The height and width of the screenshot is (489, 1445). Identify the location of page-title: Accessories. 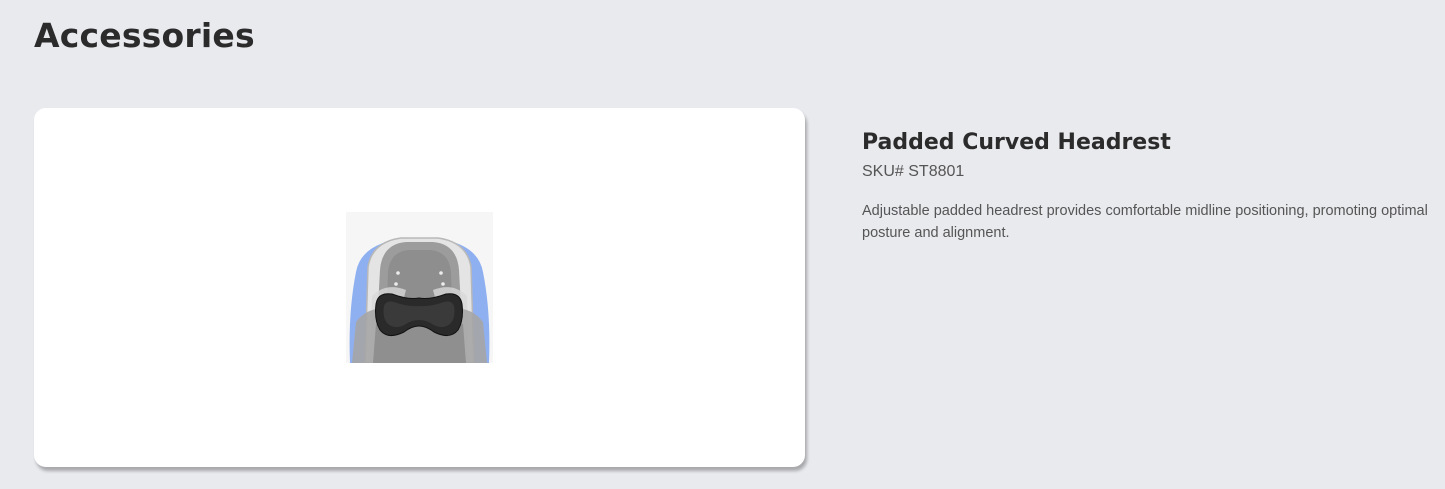
(144, 35).